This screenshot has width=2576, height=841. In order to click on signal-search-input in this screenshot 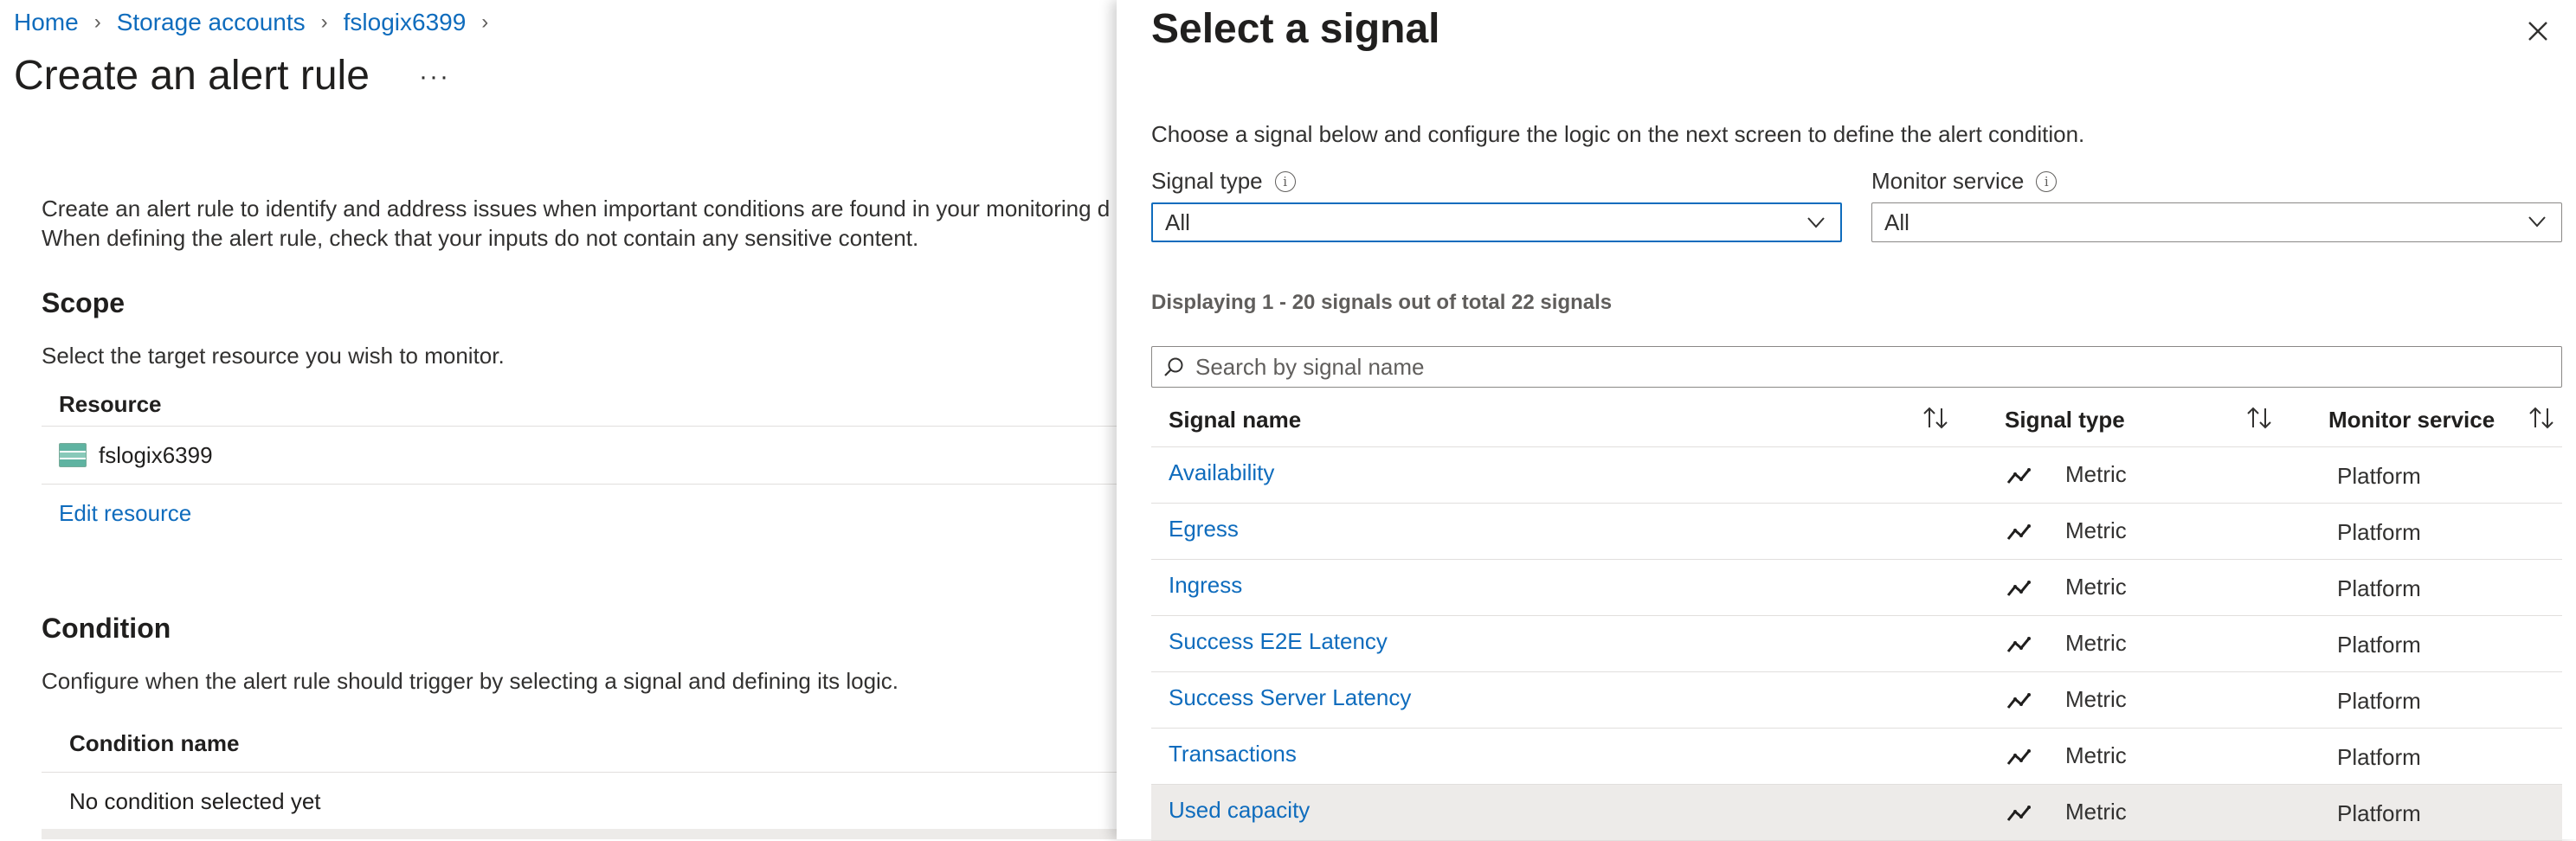, I will do `click(1845, 367)`.